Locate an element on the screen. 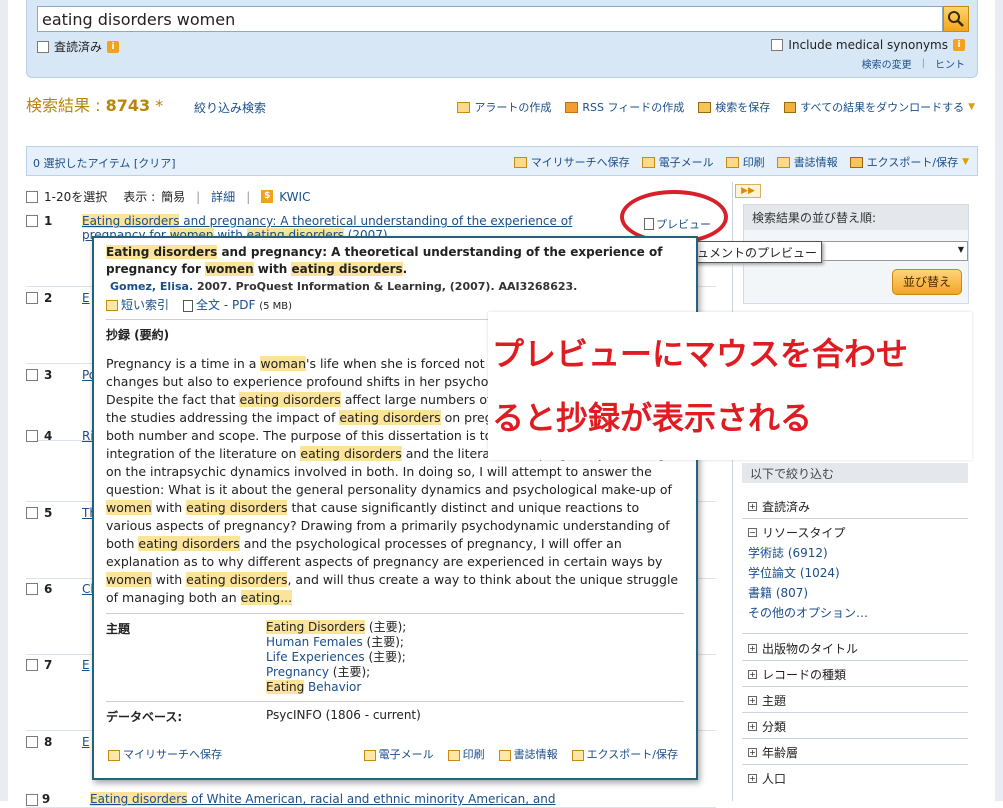  author-link: Gomez, Elisa. is located at coordinates (151, 286).